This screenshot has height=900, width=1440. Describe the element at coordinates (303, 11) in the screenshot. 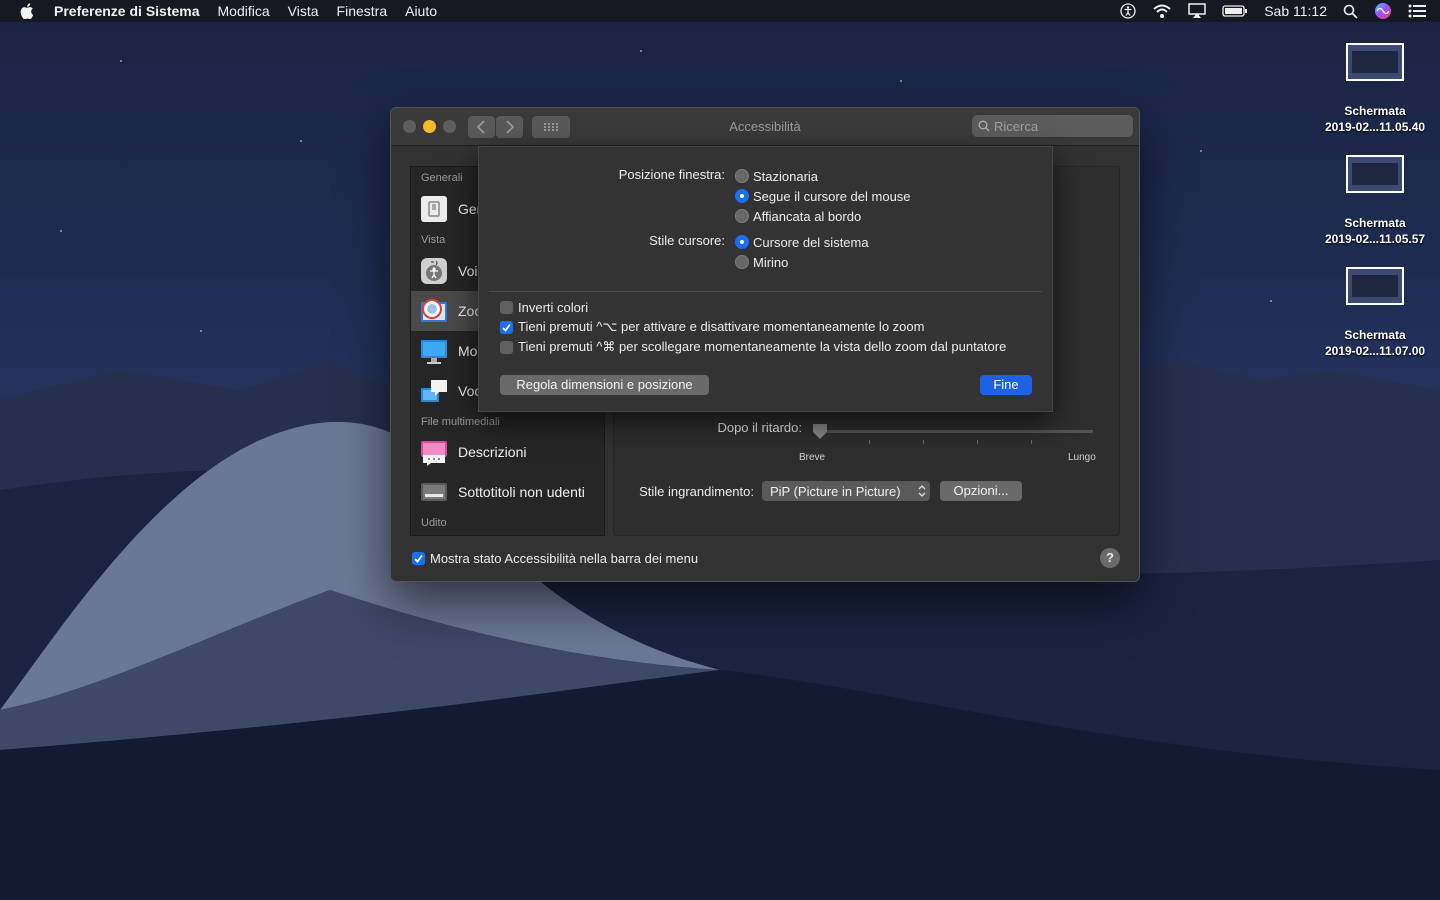

I see `menu-vista: Vista` at that location.